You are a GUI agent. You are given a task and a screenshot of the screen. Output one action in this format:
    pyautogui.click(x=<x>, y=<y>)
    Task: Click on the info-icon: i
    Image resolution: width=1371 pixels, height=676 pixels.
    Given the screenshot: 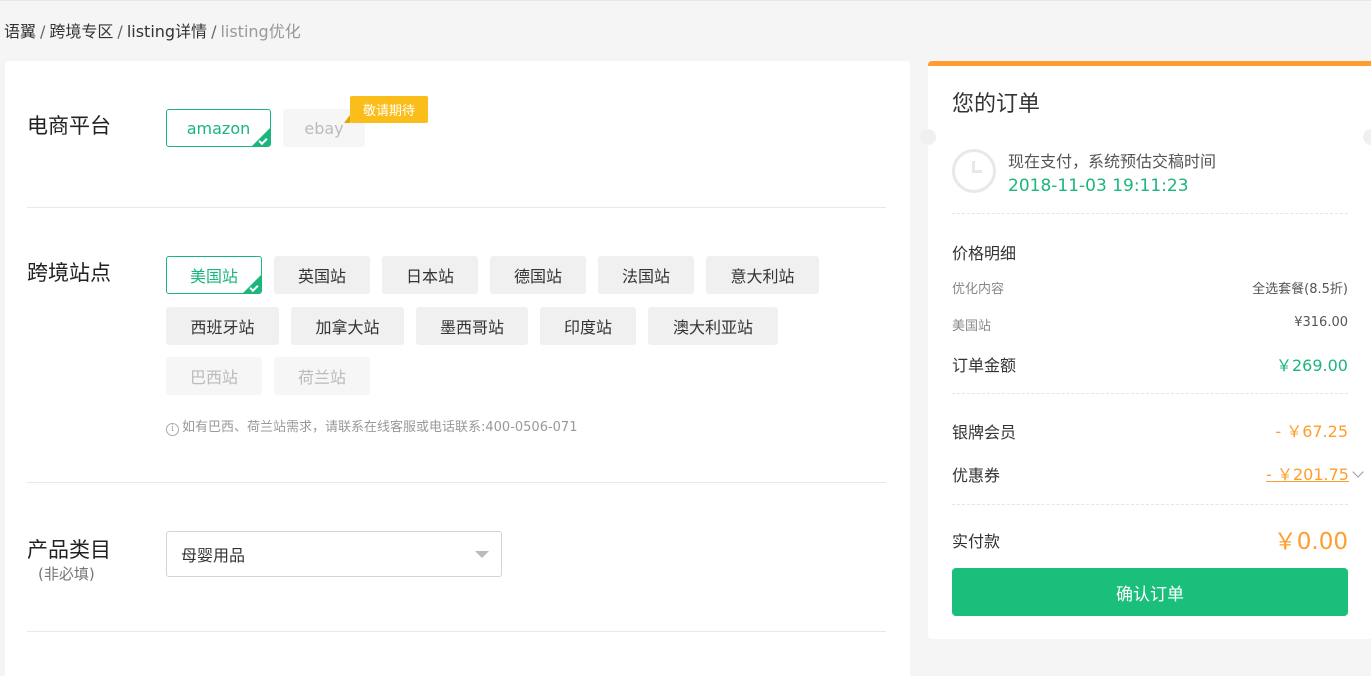 What is the action you would take?
    pyautogui.click(x=172, y=429)
    